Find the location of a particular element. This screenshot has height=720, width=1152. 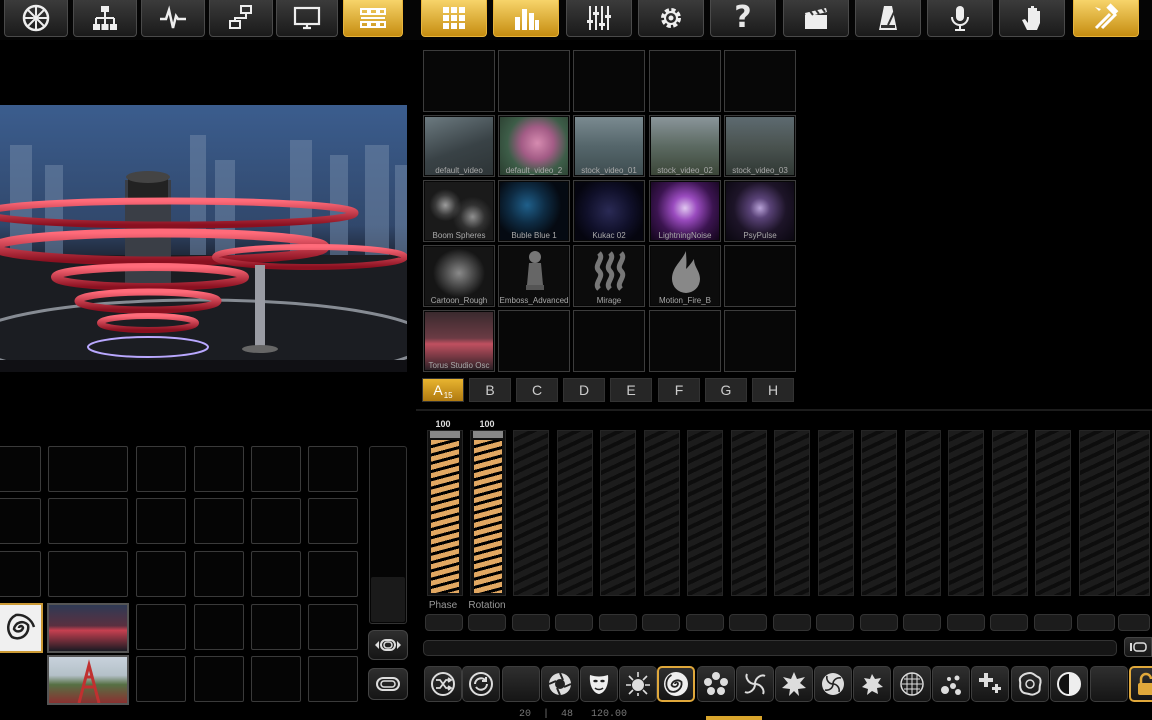

clip-button is located at coordinates (388, 684).